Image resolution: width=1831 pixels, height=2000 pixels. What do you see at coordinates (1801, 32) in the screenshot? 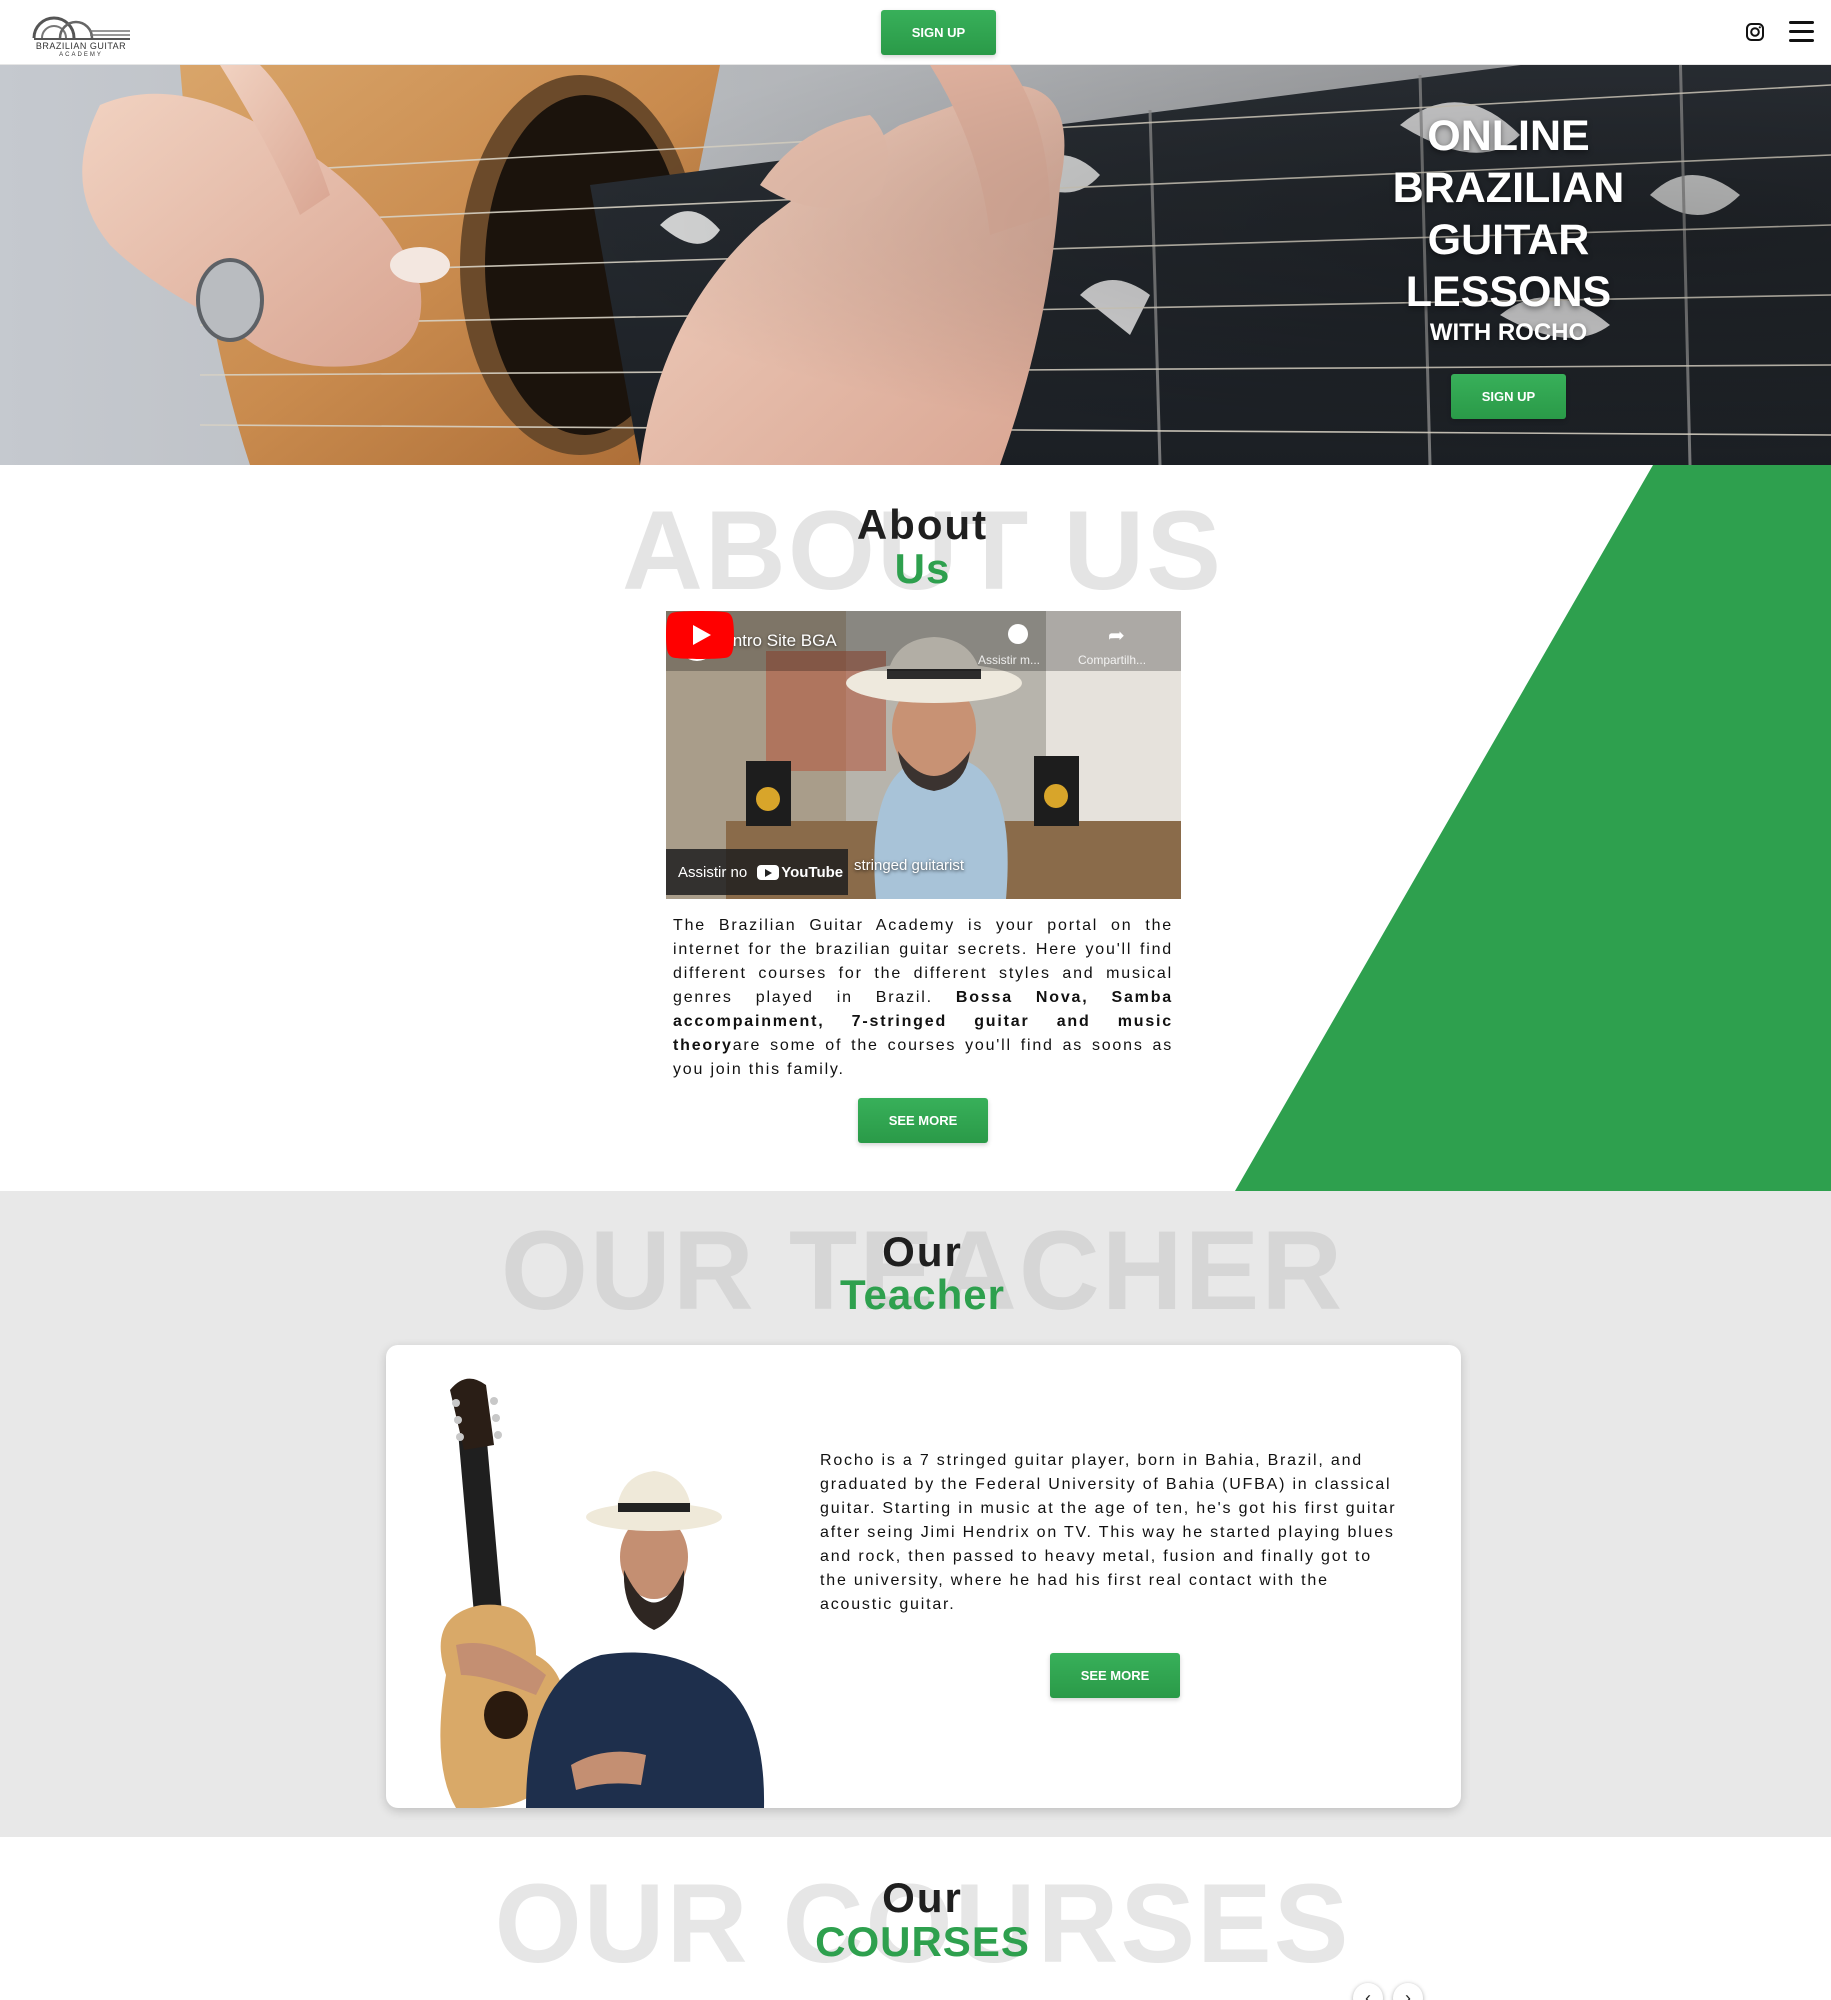
I see `hamburger-menu-icon` at bounding box center [1801, 32].